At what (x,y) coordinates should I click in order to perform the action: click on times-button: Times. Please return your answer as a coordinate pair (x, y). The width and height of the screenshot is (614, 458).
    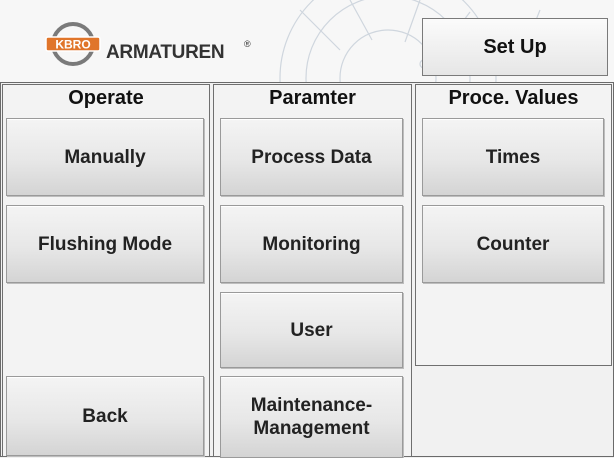
    Looking at the image, I should click on (513, 157).